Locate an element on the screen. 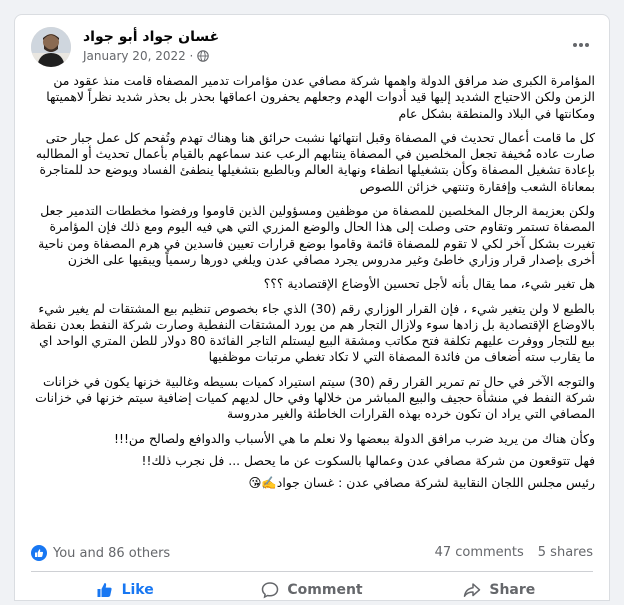 Image resolution: width=624 pixels, height=605 pixels. actions-divider is located at coordinates (312, 571).